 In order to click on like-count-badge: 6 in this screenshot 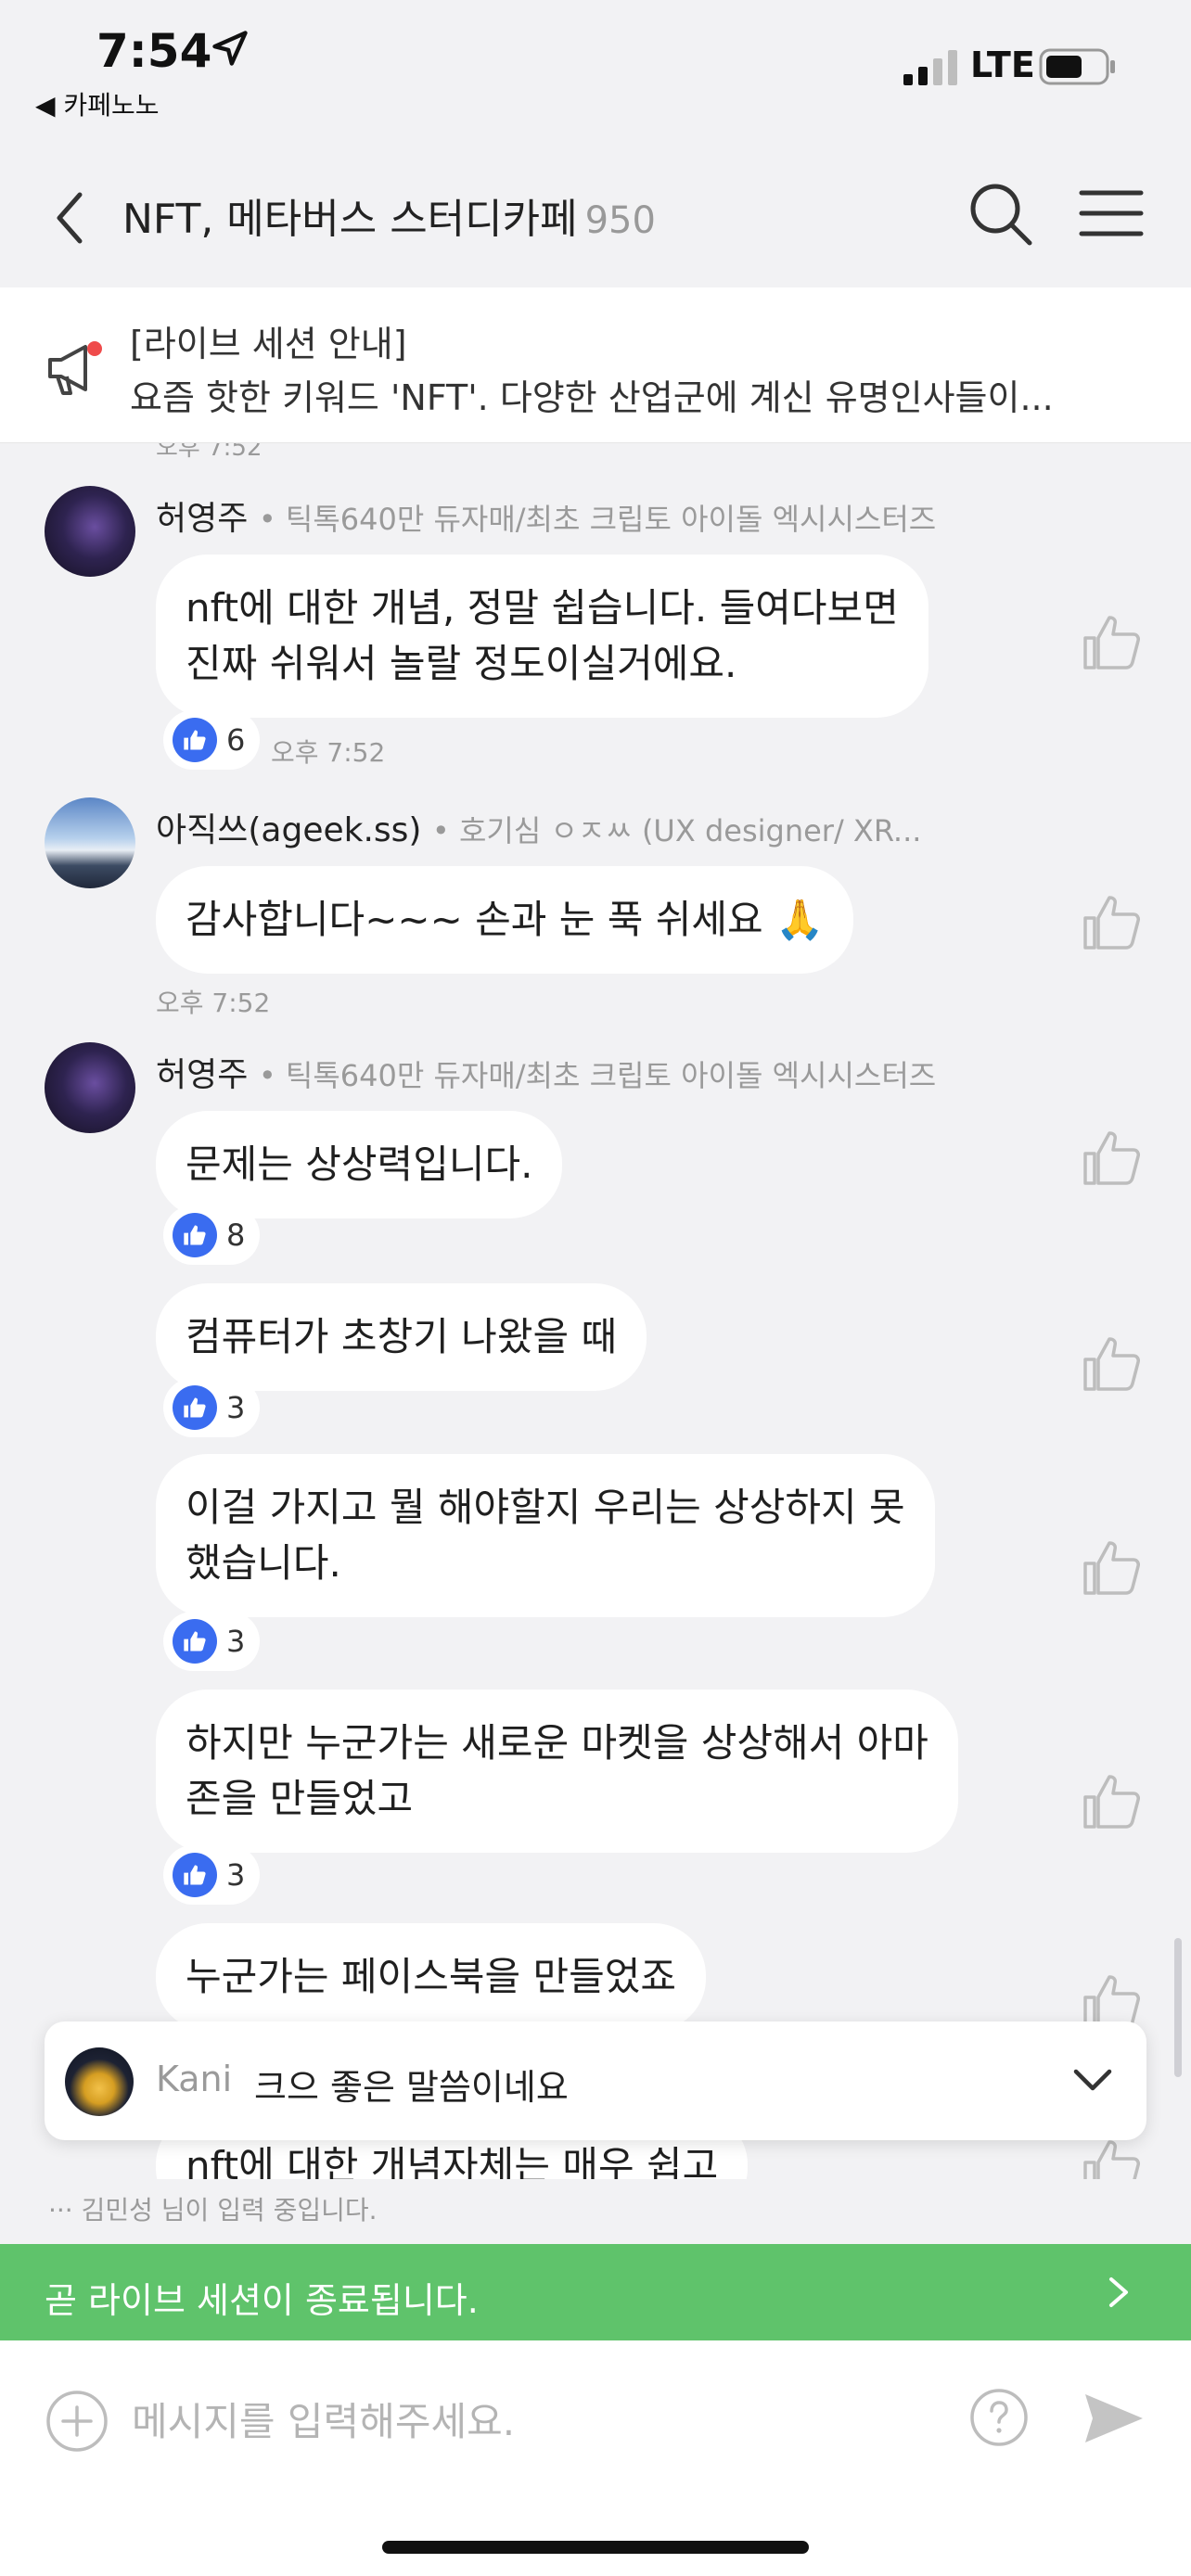, I will do `click(212, 740)`.